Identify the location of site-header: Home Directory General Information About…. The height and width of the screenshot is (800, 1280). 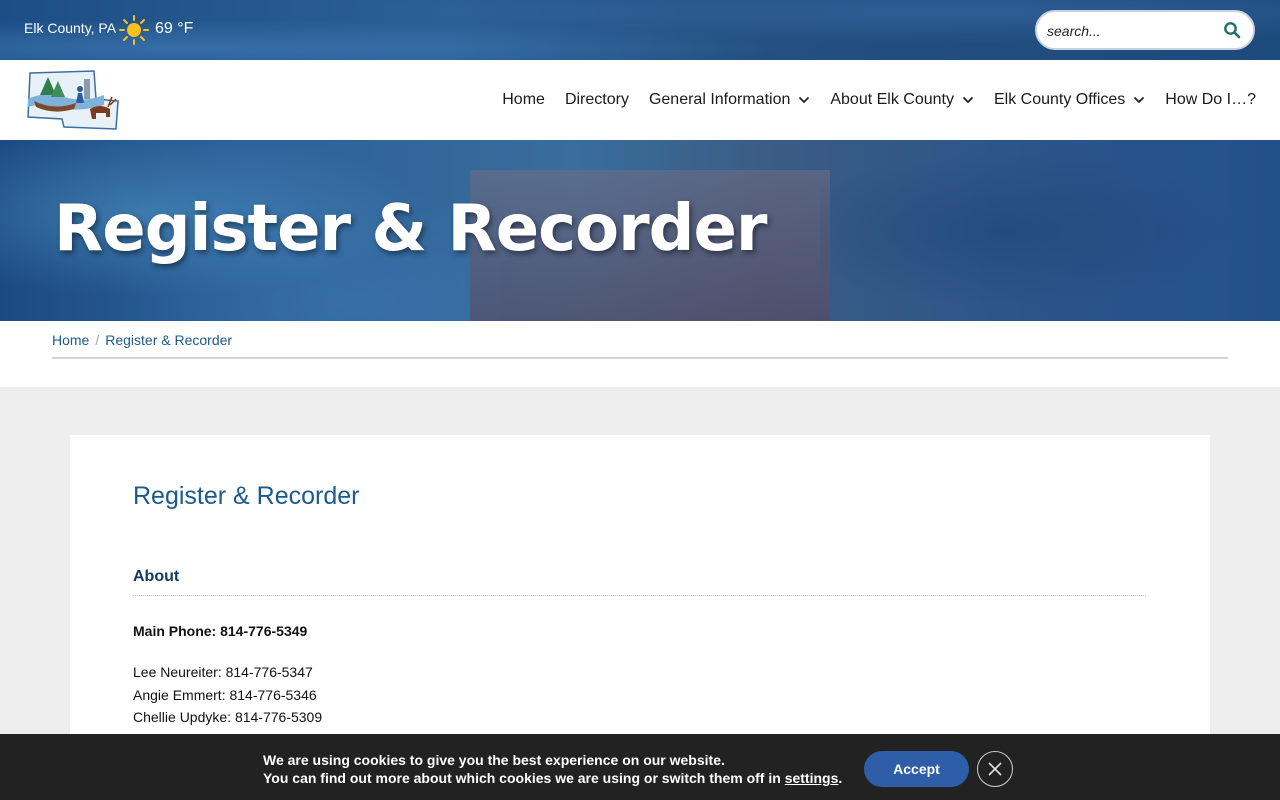
(640, 100).